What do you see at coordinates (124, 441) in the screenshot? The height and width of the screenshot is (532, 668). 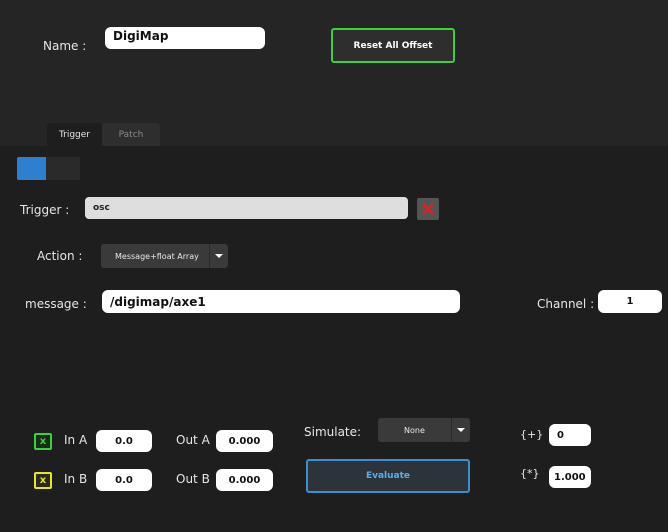 I see `in-a-field: 0.0` at bounding box center [124, 441].